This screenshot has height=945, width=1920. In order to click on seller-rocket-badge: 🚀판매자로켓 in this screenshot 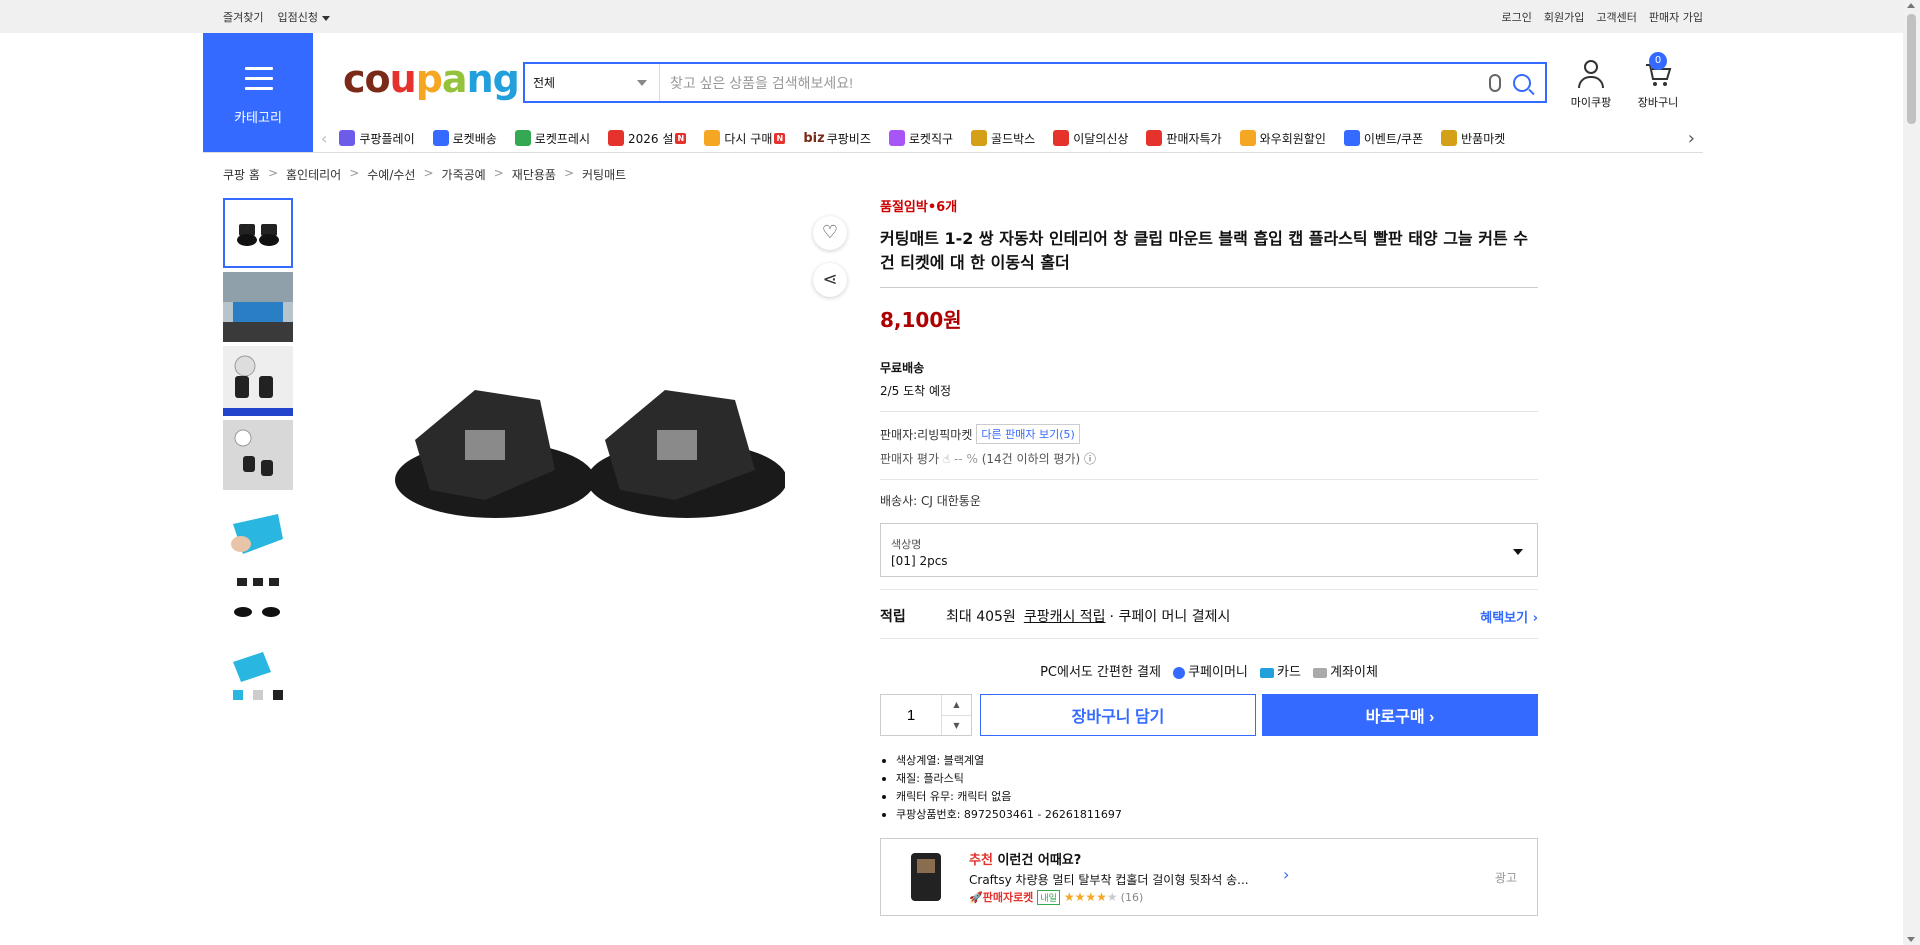, I will do `click(1001, 897)`.